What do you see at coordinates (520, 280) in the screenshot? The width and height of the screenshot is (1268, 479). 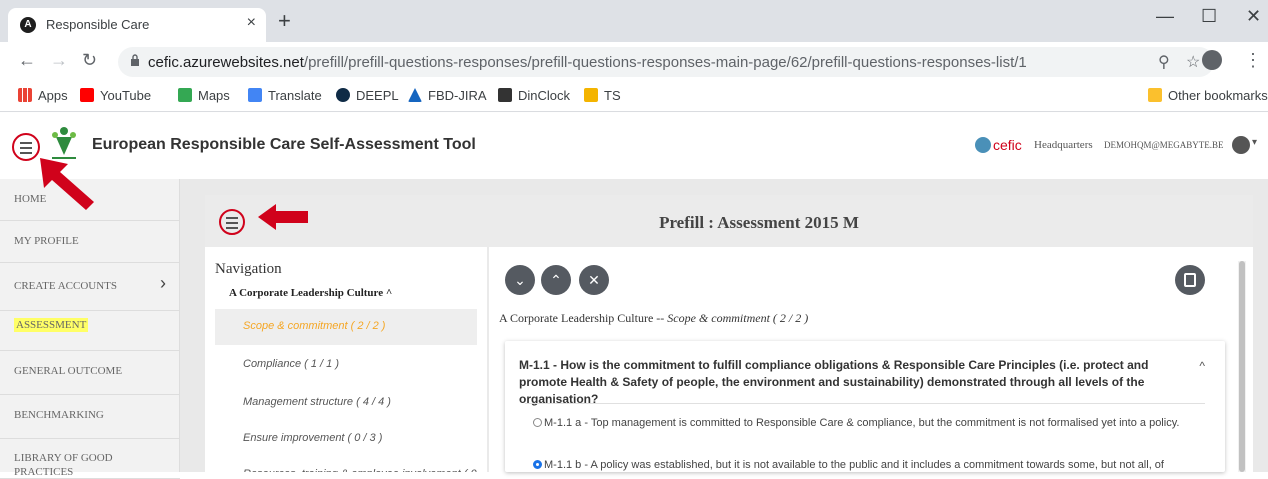 I see `expand-all-button: ⌄` at bounding box center [520, 280].